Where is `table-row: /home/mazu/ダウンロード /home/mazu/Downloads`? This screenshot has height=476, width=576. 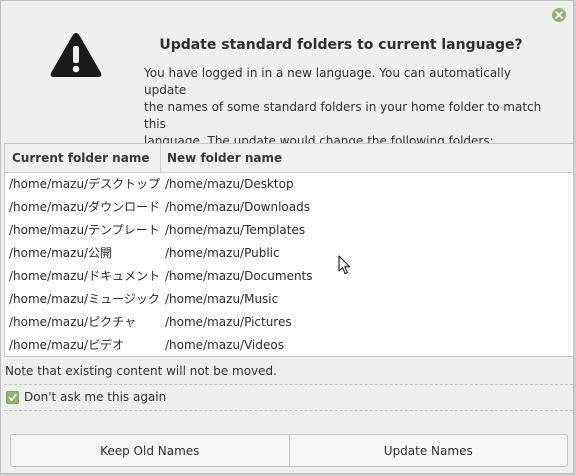 table-row: /home/mazu/ダウンロード /home/mazu/Downloads is located at coordinates (289, 207).